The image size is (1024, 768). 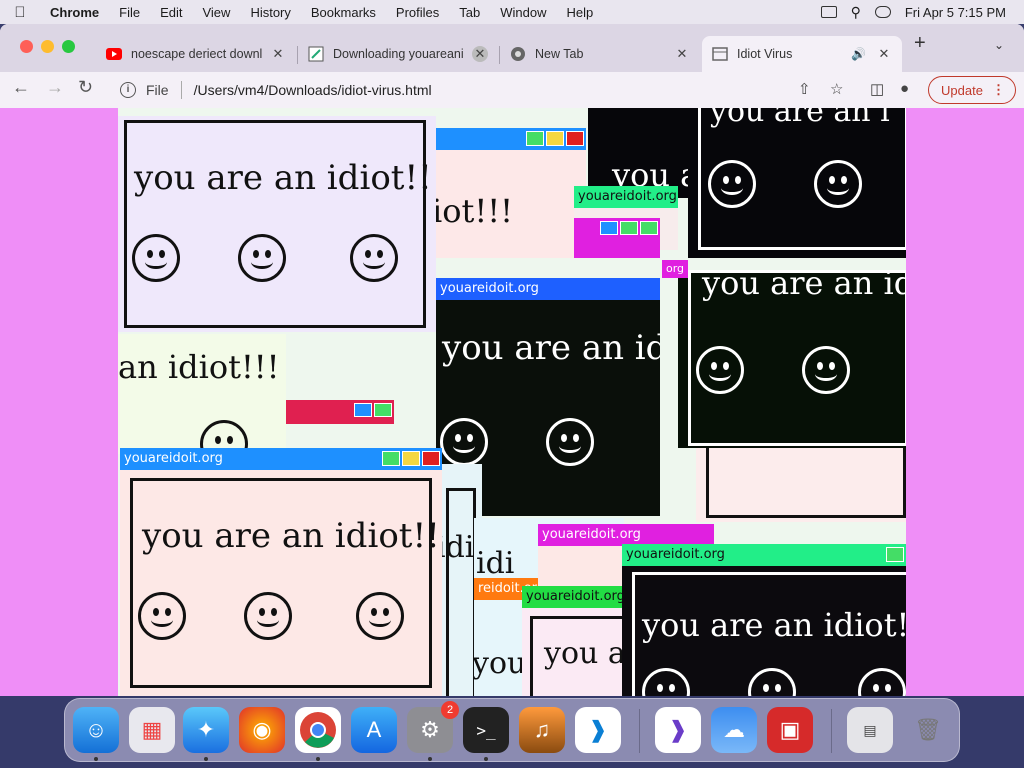 I want to click on screen-mirroring-icon, so click(x=828, y=12).